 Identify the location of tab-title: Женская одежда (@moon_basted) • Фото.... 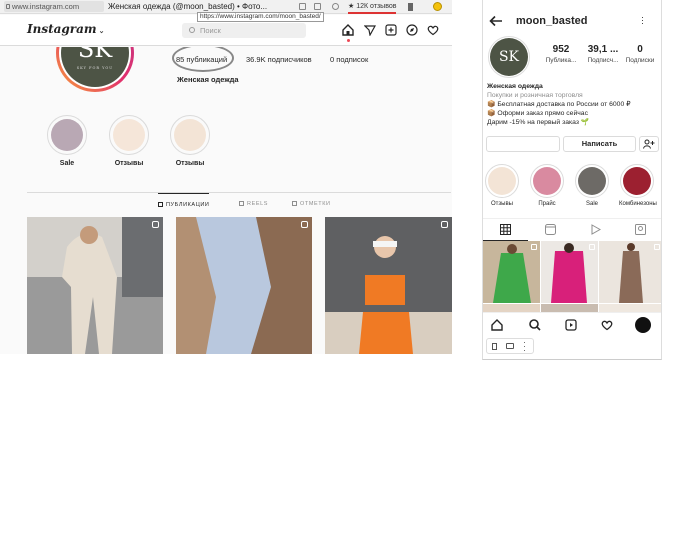
(187, 6).